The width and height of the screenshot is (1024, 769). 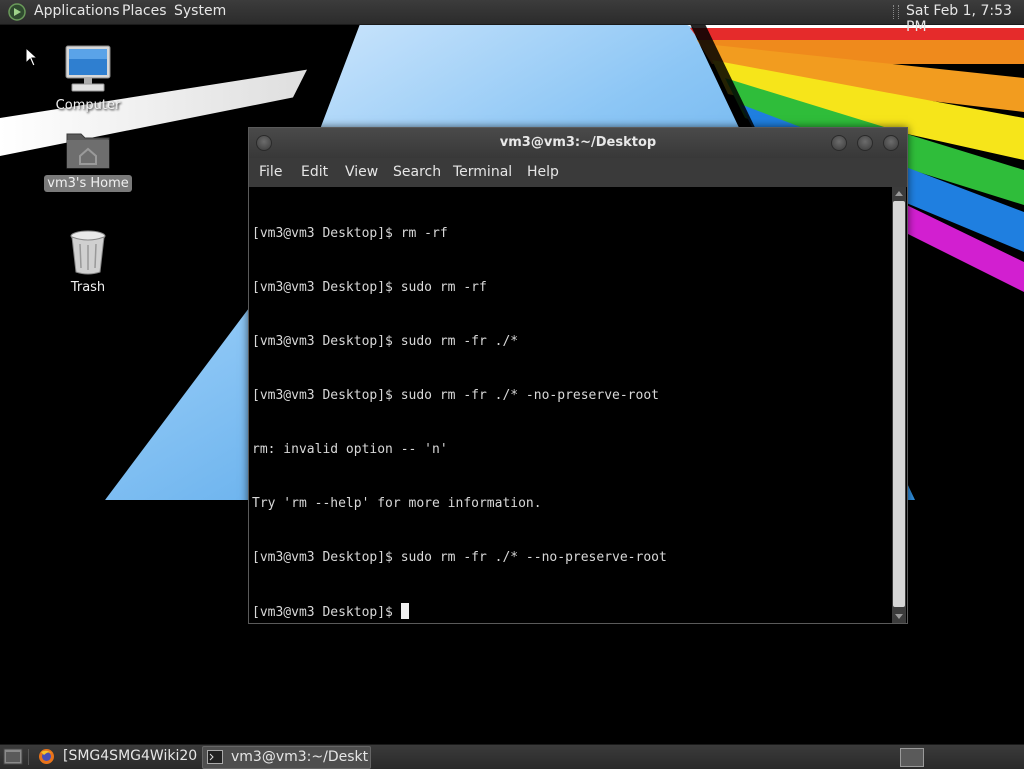 I want to click on terminal-line: [vm3@vm3 Desktop]$ sudo rm -rf, so click(x=369, y=287).